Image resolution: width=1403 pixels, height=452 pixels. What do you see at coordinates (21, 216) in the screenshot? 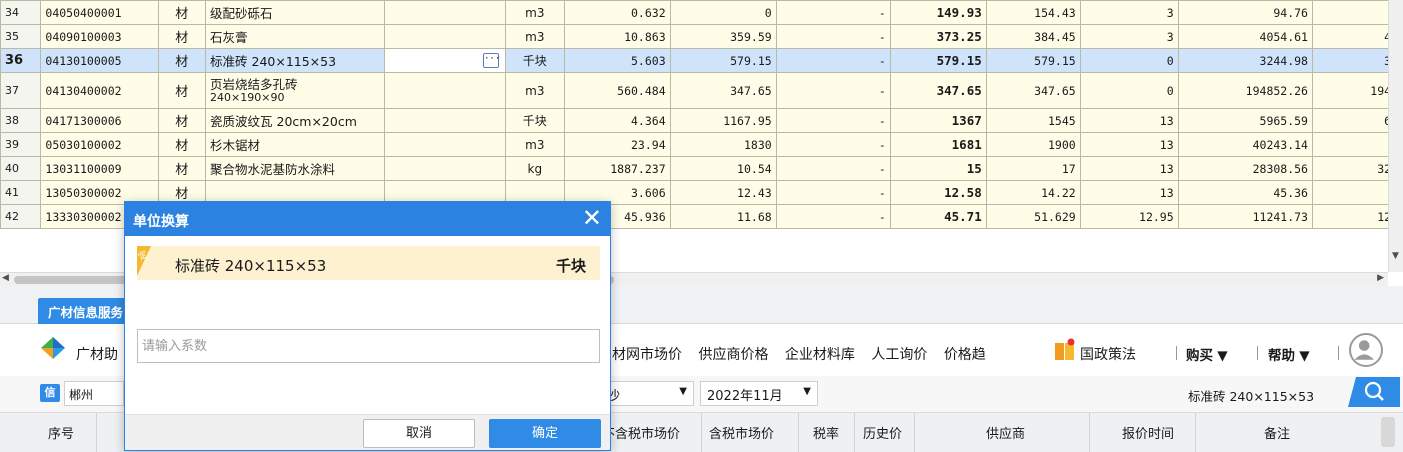
I see `row-number: 42` at bounding box center [21, 216].